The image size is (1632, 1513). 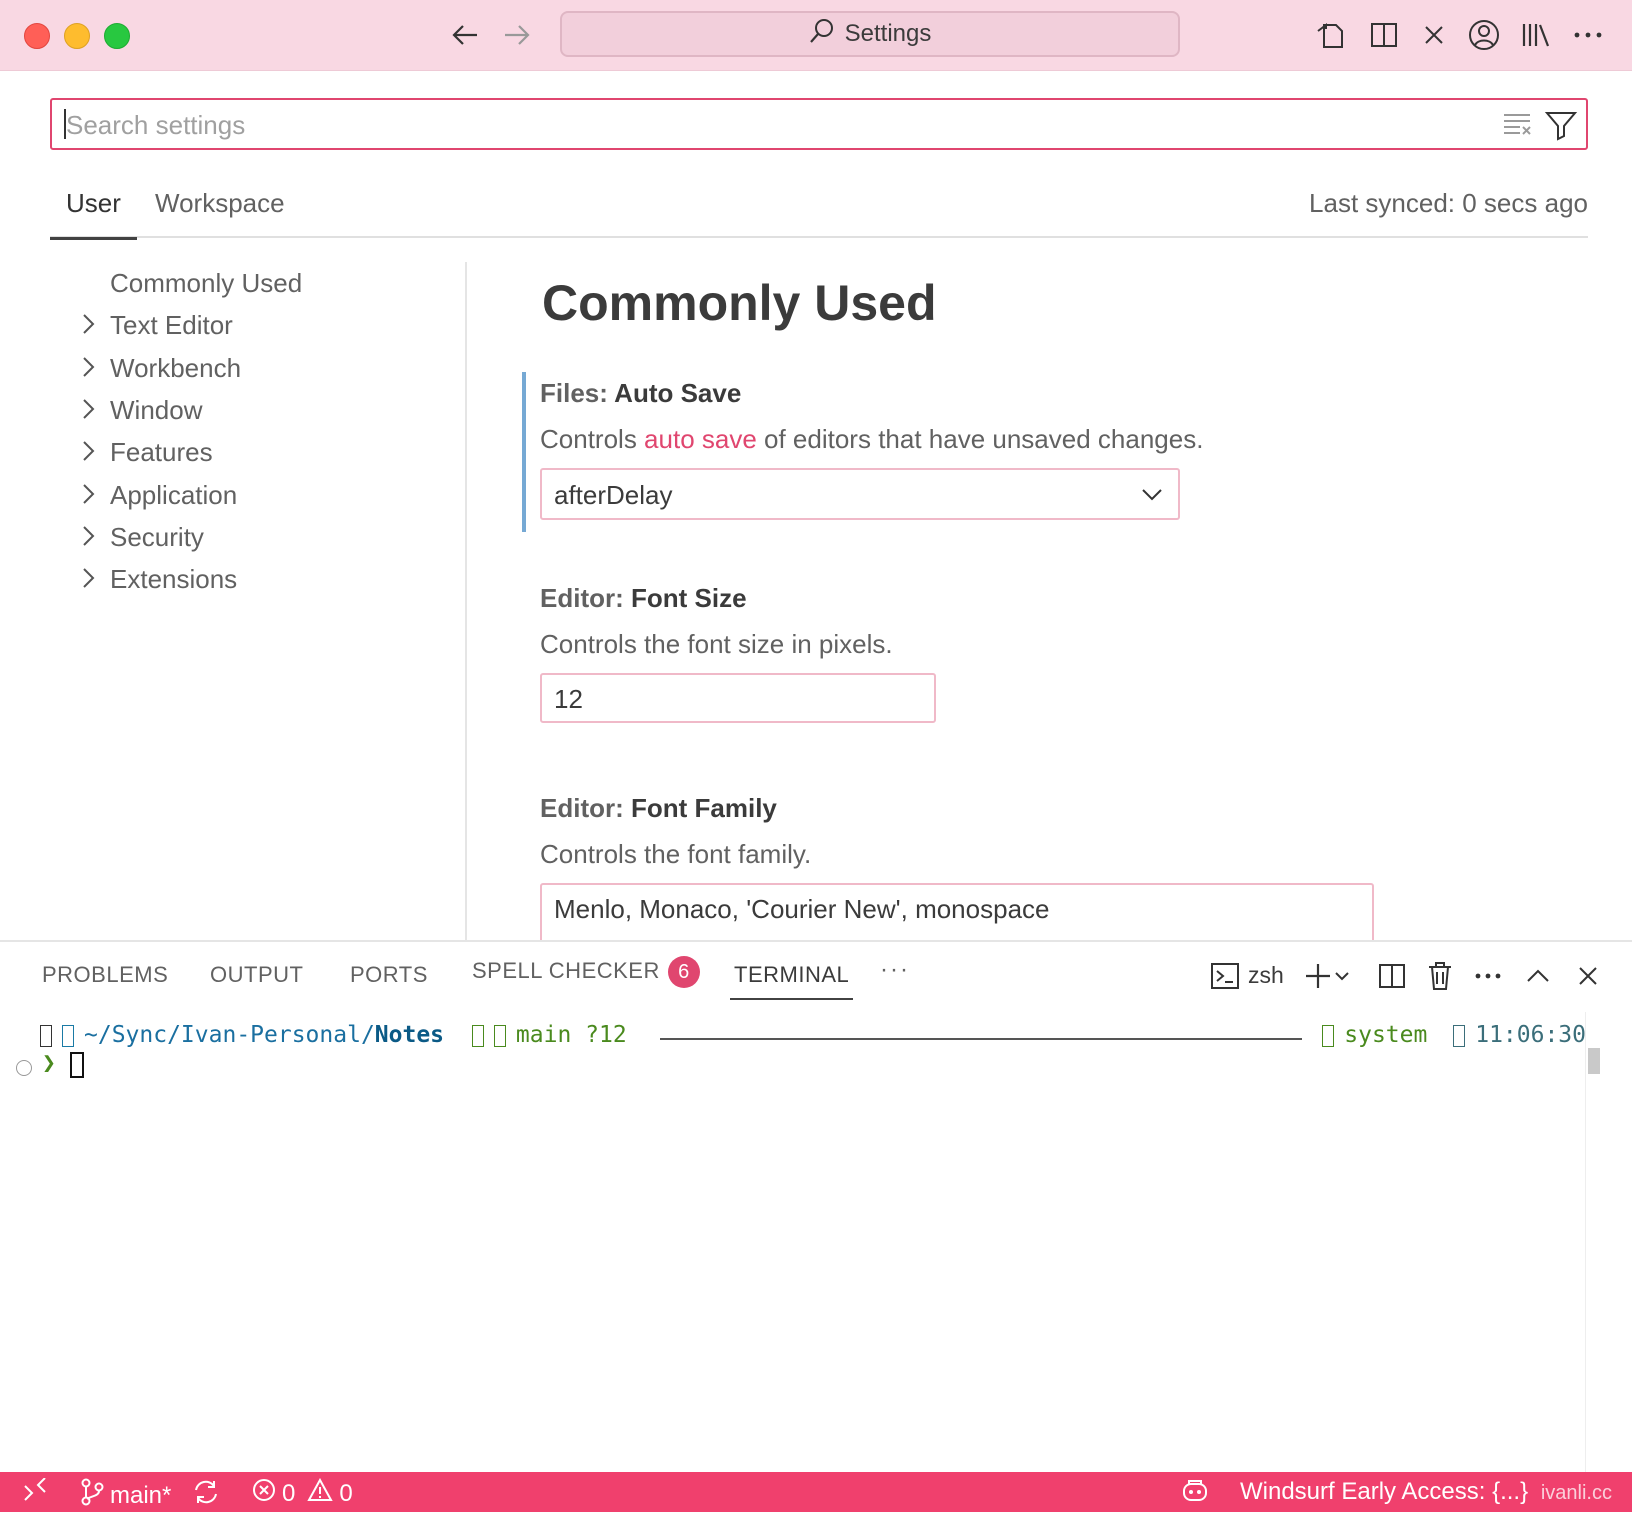 I want to click on close-editor-icon, so click(x=1434, y=35).